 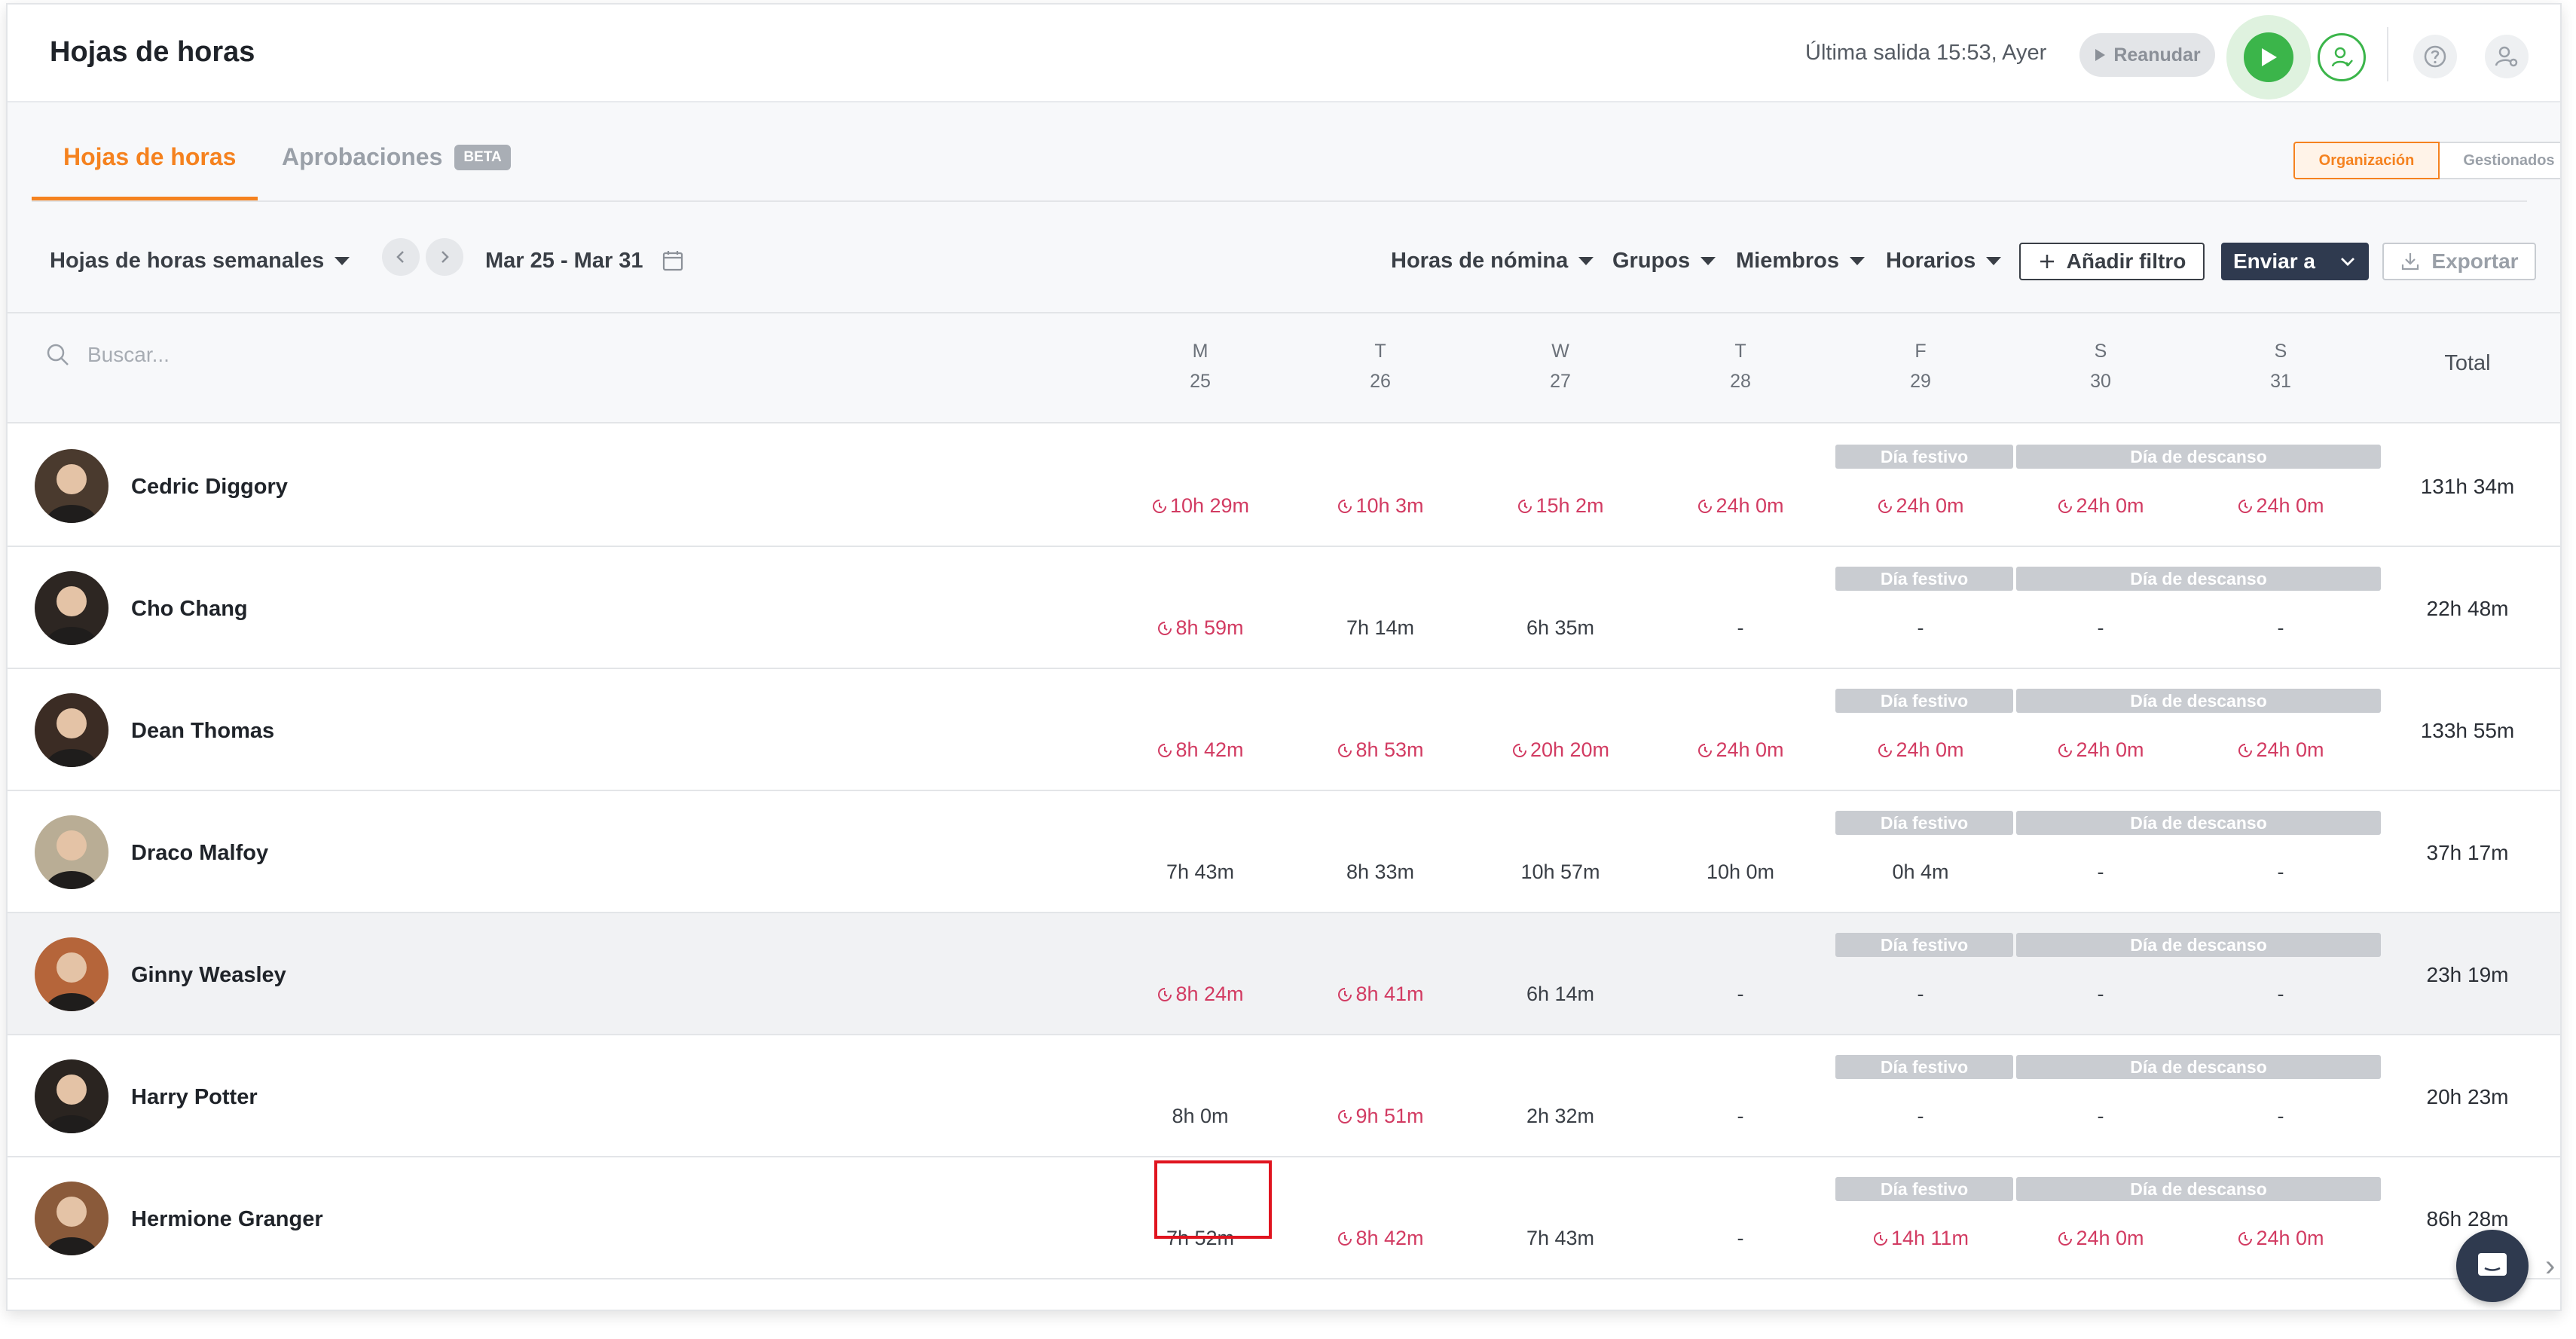 What do you see at coordinates (2507, 56) in the screenshot?
I see `user-settings-button` at bounding box center [2507, 56].